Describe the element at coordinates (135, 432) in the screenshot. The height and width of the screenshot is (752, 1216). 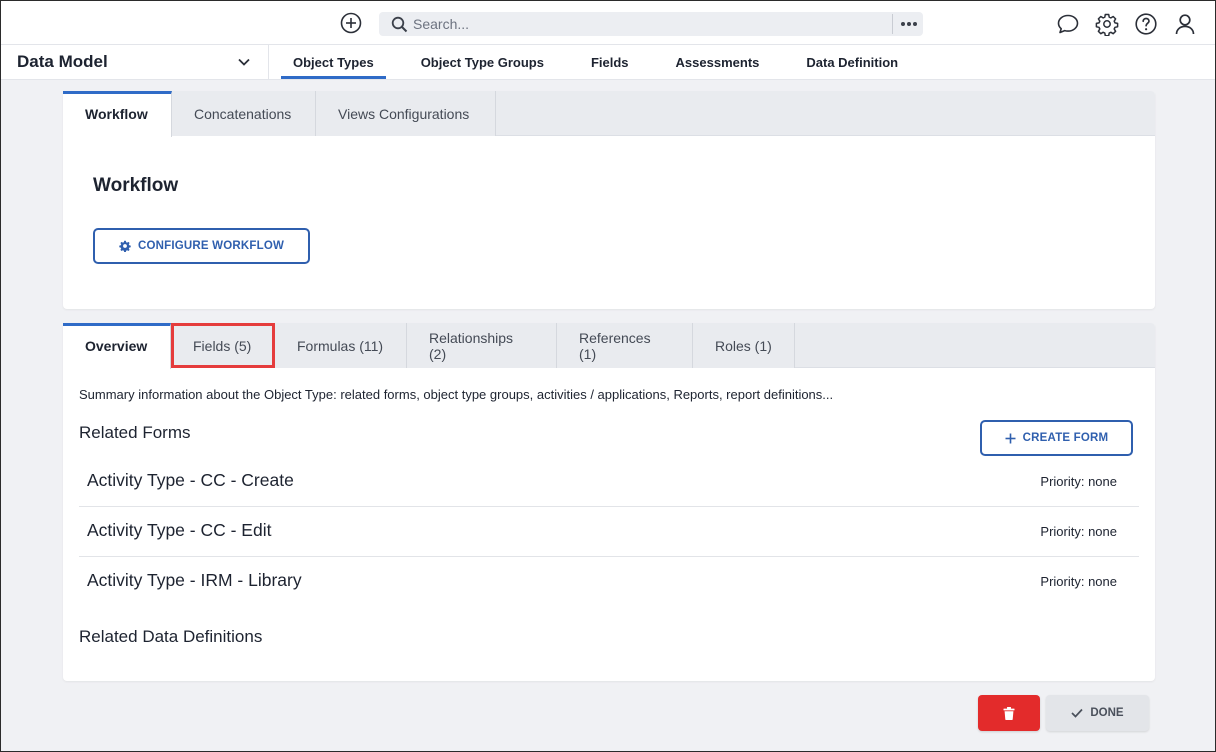
I see `related-forms-heading: Related Forms` at that location.